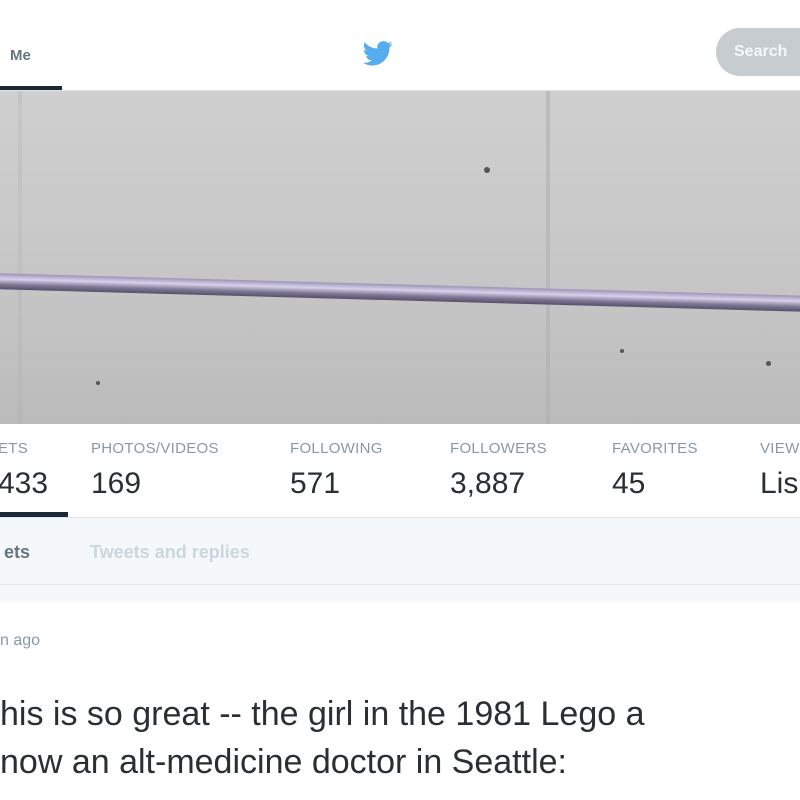 Image resolution: width=800 pixels, height=800 pixels. Describe the element at coordinates (155, 448) in the screenshot. I see `stat-label: PHOTOS/VIDEOS` at that location.